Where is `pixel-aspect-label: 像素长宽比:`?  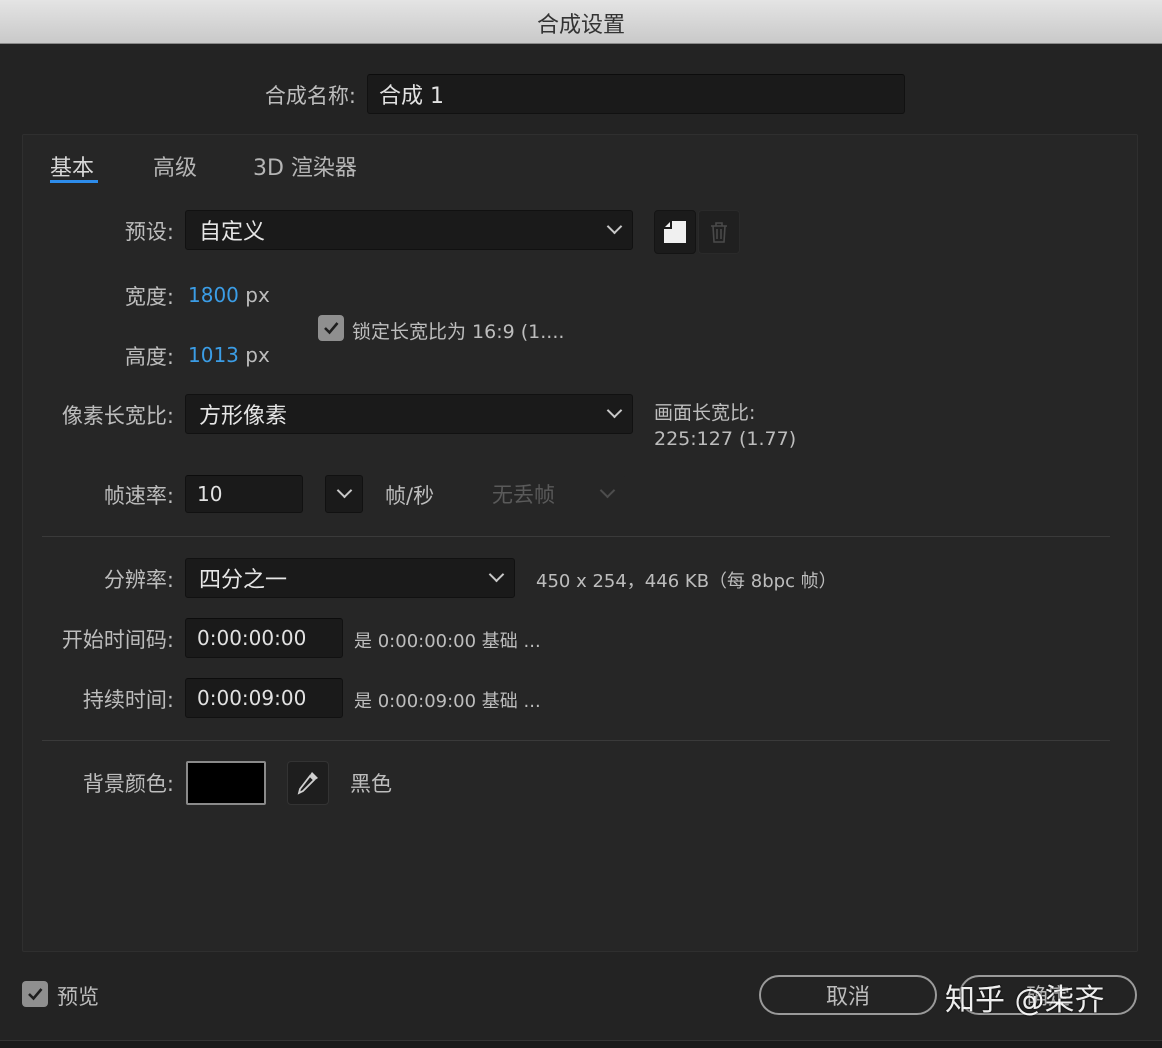
pixel-aspect-label: 像素长宽比: is located at coordinates (117, 416).